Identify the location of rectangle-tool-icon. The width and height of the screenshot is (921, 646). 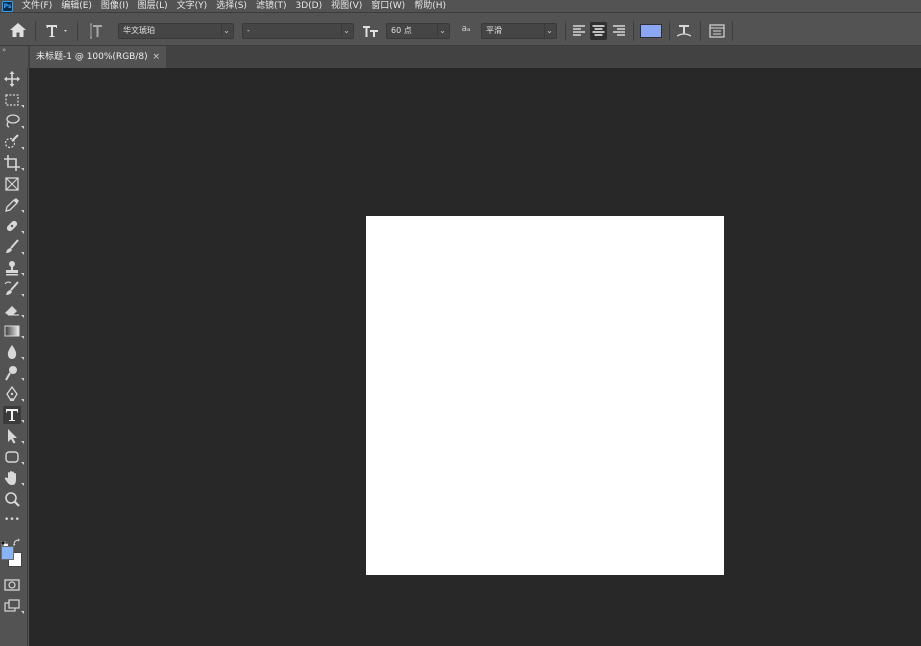
(13, 457).